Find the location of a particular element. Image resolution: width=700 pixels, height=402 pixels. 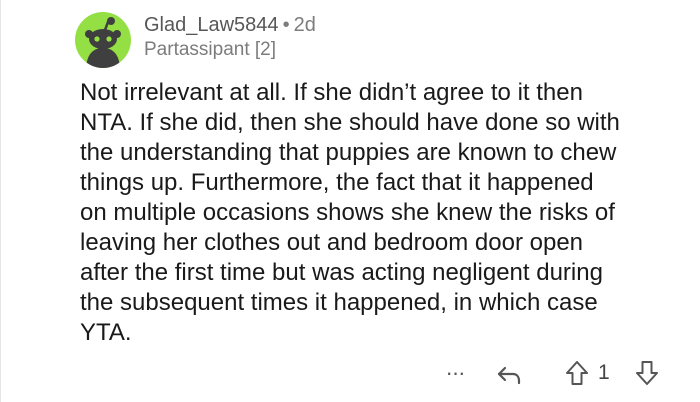

reddit-snoo-avatar-icon is located at coordinates (103, 42).